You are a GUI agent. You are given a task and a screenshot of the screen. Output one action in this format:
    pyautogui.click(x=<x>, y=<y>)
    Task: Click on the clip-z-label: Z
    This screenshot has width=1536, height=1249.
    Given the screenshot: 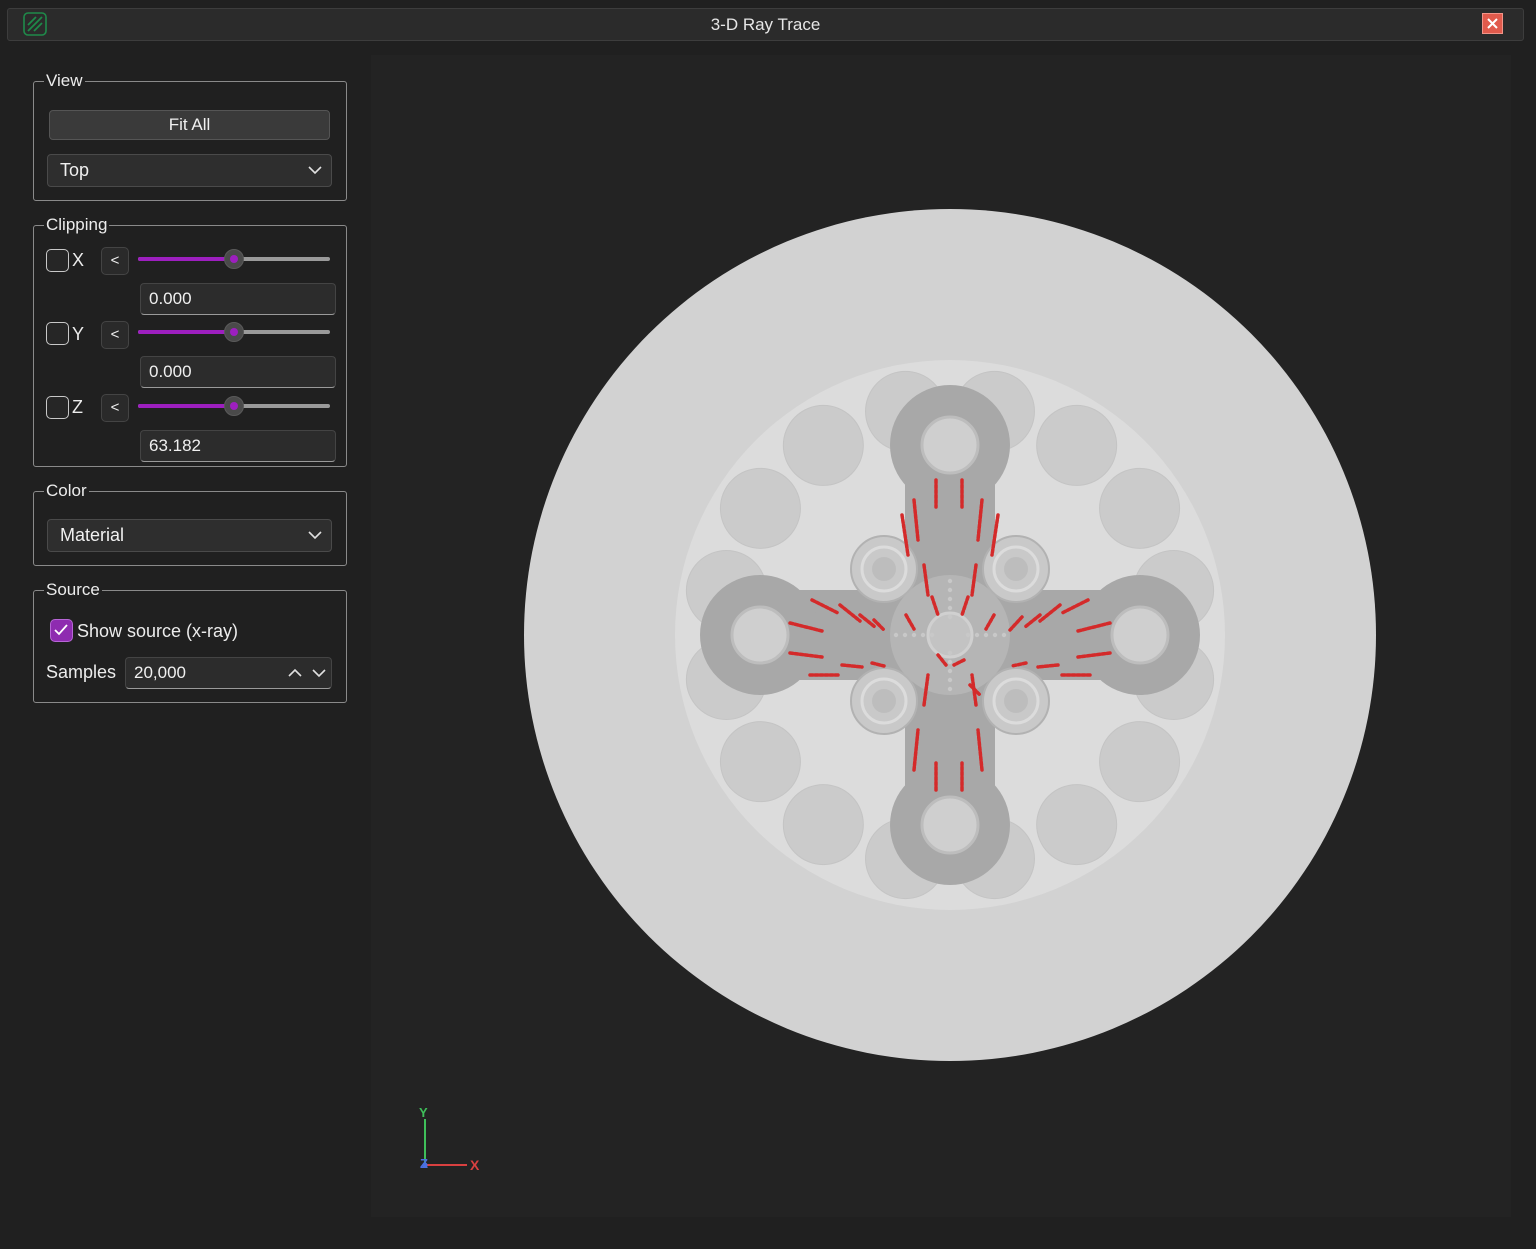 What is the action you would take?
    pyautogui.click(x=77, y=407)
    